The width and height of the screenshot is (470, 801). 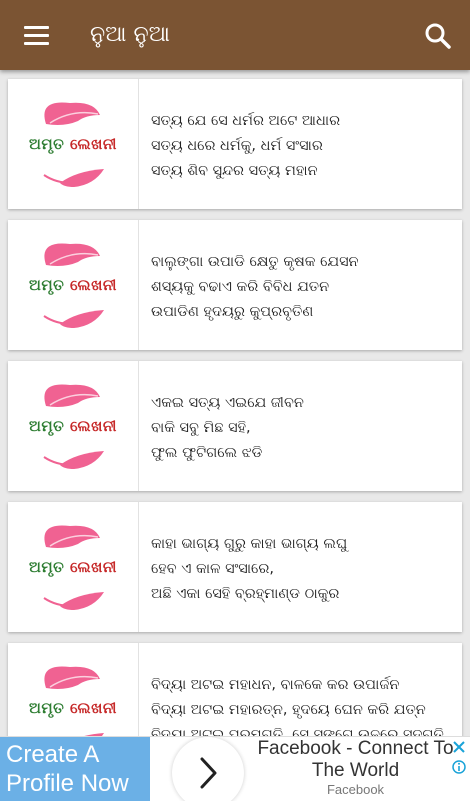 What do you see at coordinates (36, 35) in the screenshot?
I see `hamburger-menu-icon` at bounding box center [36, 35].